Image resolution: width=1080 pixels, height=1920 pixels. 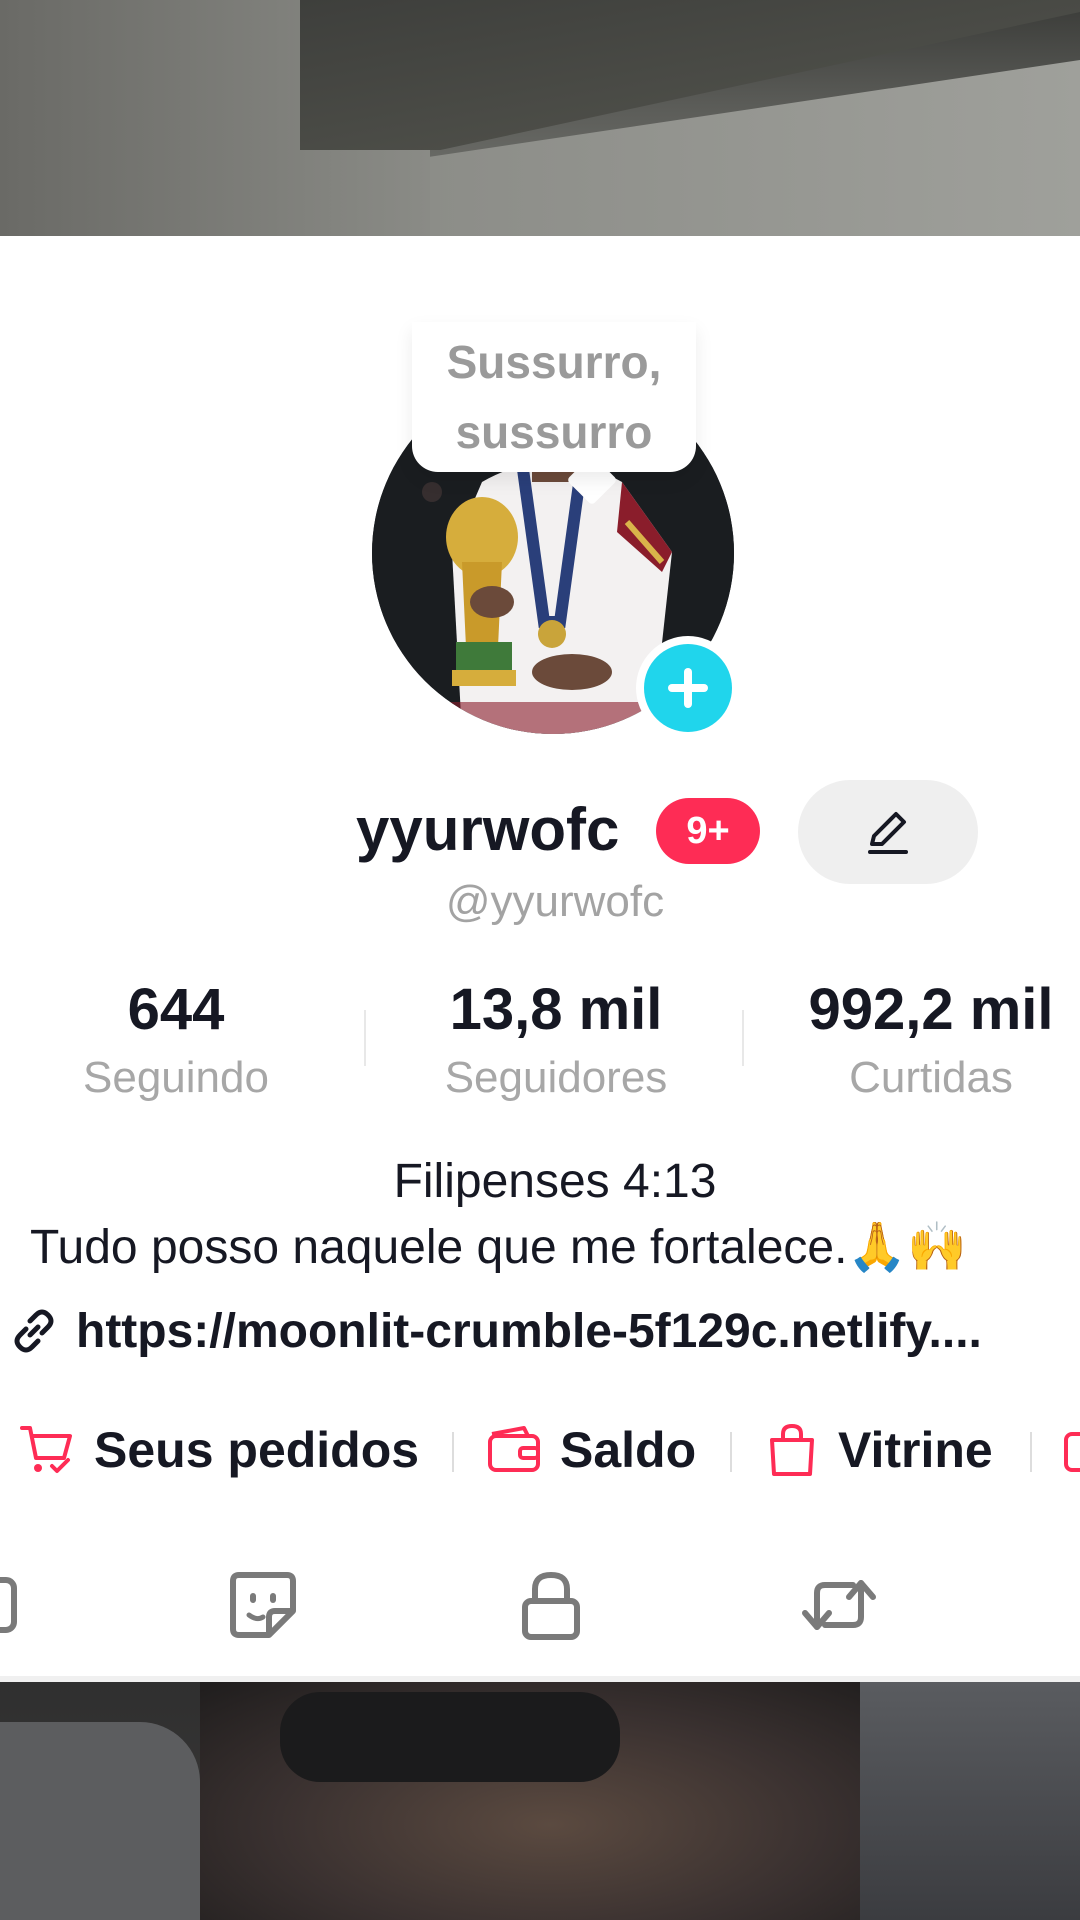 What do you see at coordinates (540, 1801) in the screenshot?
I see `background-video-bottom` at bounding box center [540, 1801].